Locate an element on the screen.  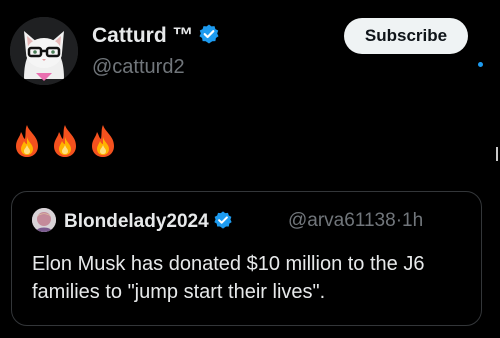
quoted-author-avatar-image is located at coordinates (44, 220).